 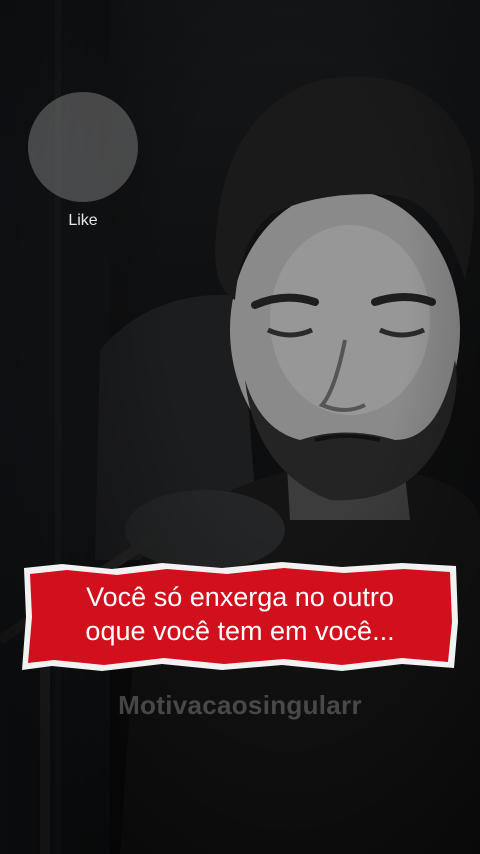 I want to click on face-highlight, so click(x=350, y=320).